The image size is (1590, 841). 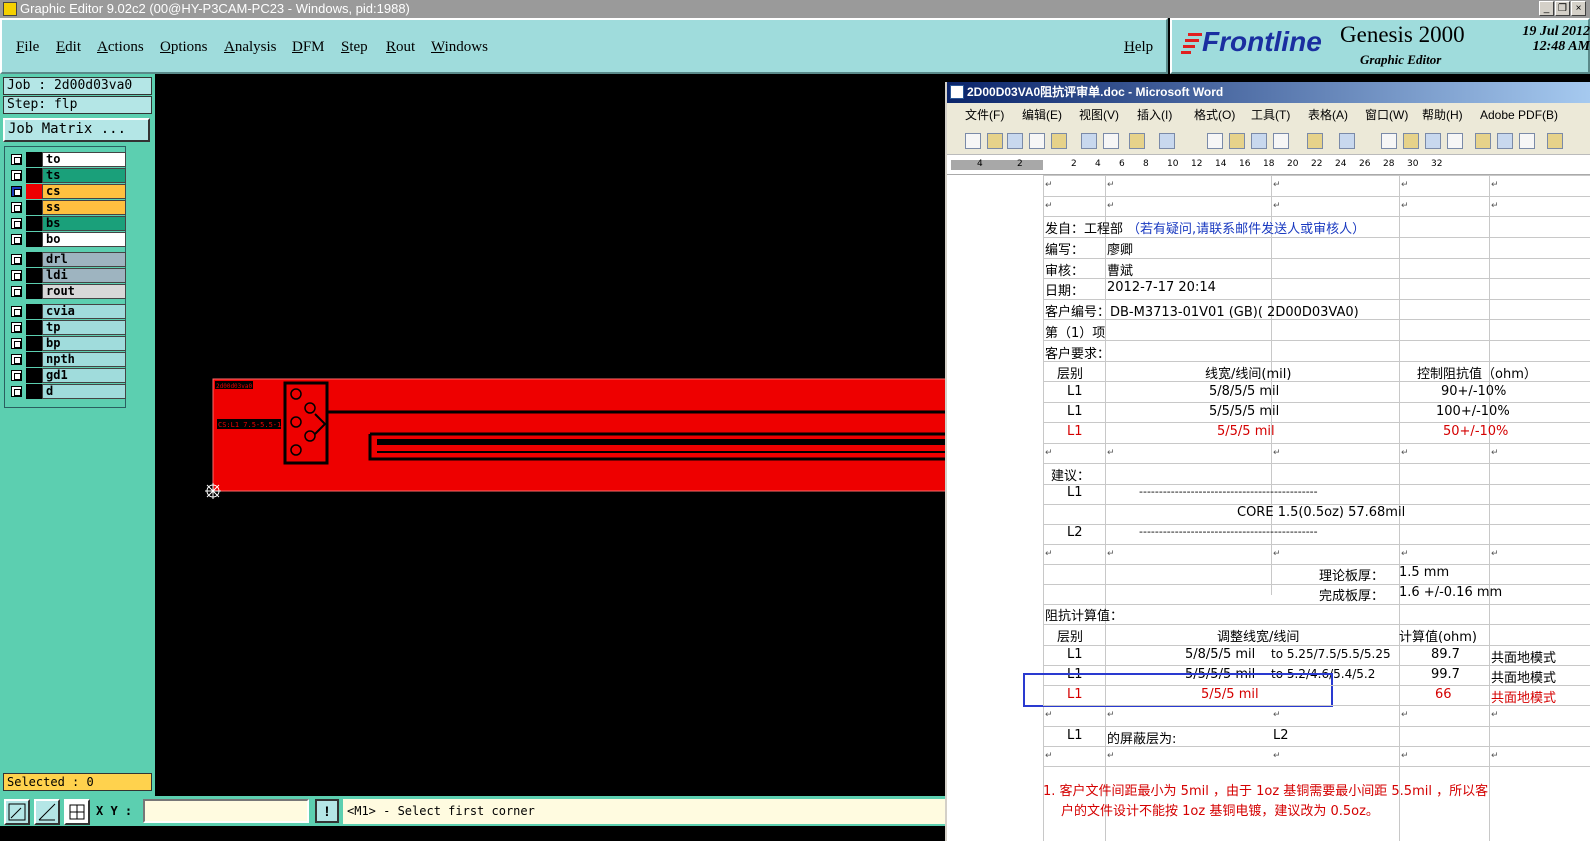 I want to click on word-menu-insert: 插入(I), so click(x=1154, y=115).